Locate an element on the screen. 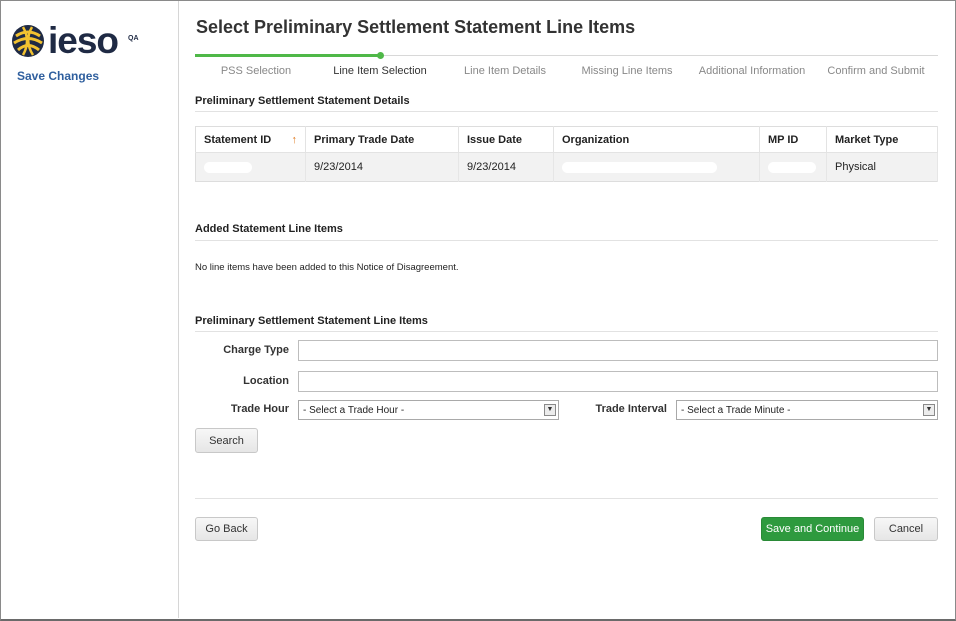  column-header-mp-id: MP ID is located at coordinates (793, 139).